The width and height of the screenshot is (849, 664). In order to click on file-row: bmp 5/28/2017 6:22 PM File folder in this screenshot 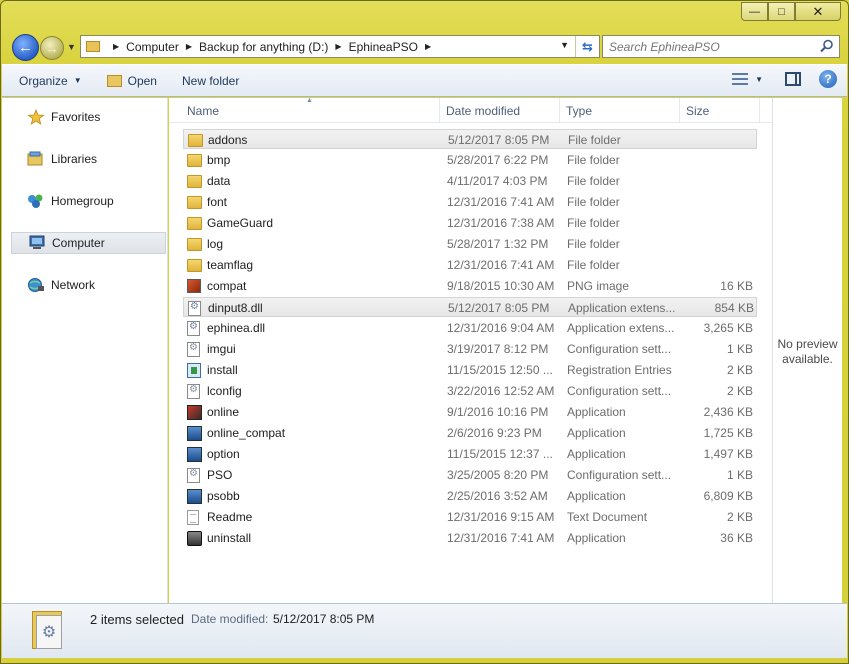, I will do `click(470, 160)`.